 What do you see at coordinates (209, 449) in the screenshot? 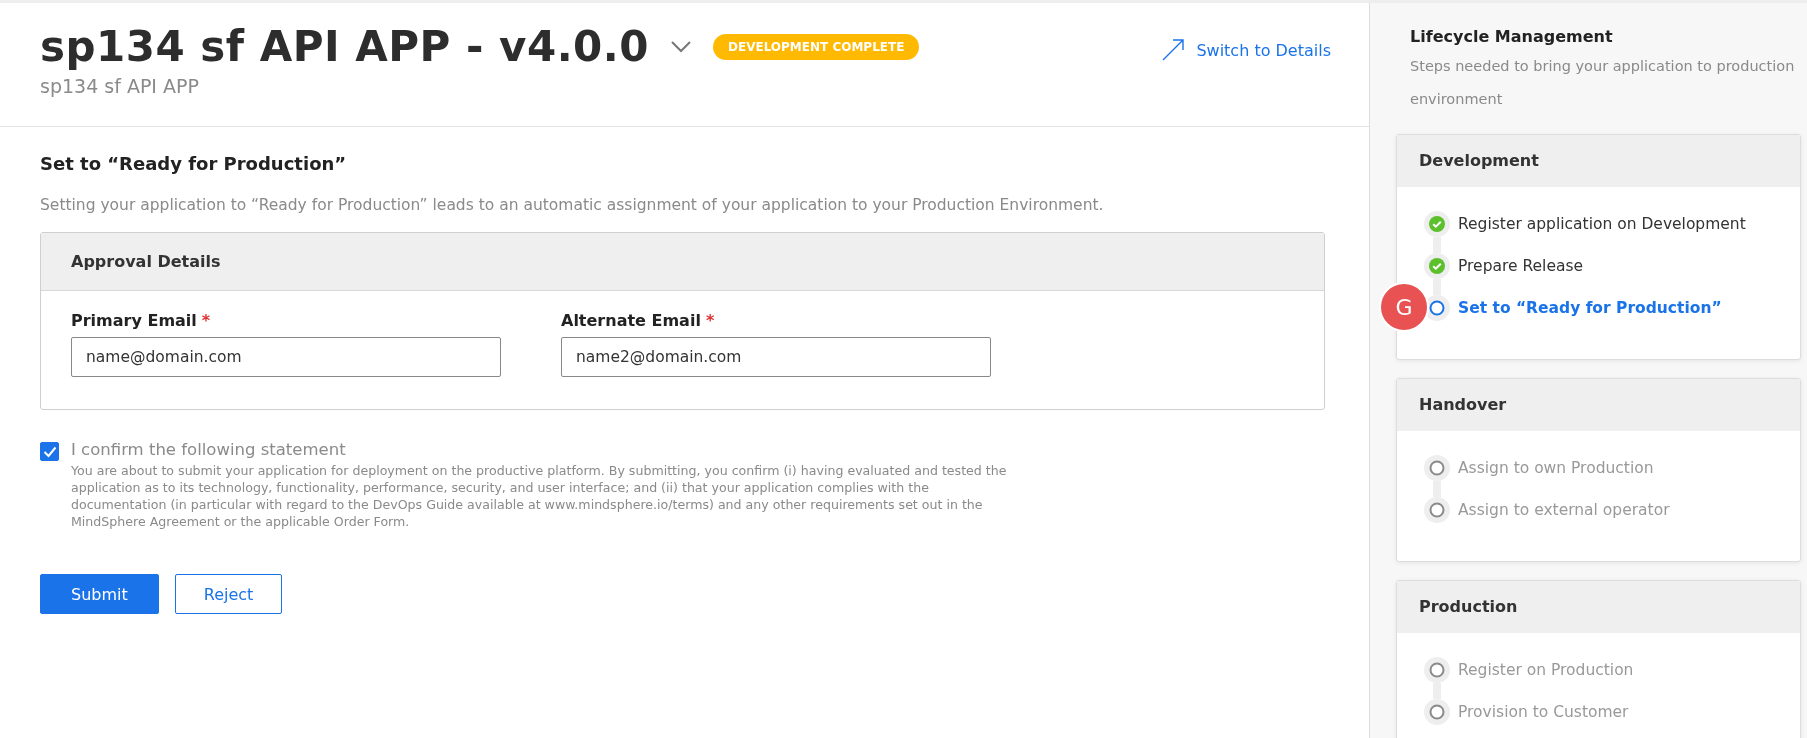
I see `checkbox-label: I confirm the following statement` at bounding box center [209, 449].